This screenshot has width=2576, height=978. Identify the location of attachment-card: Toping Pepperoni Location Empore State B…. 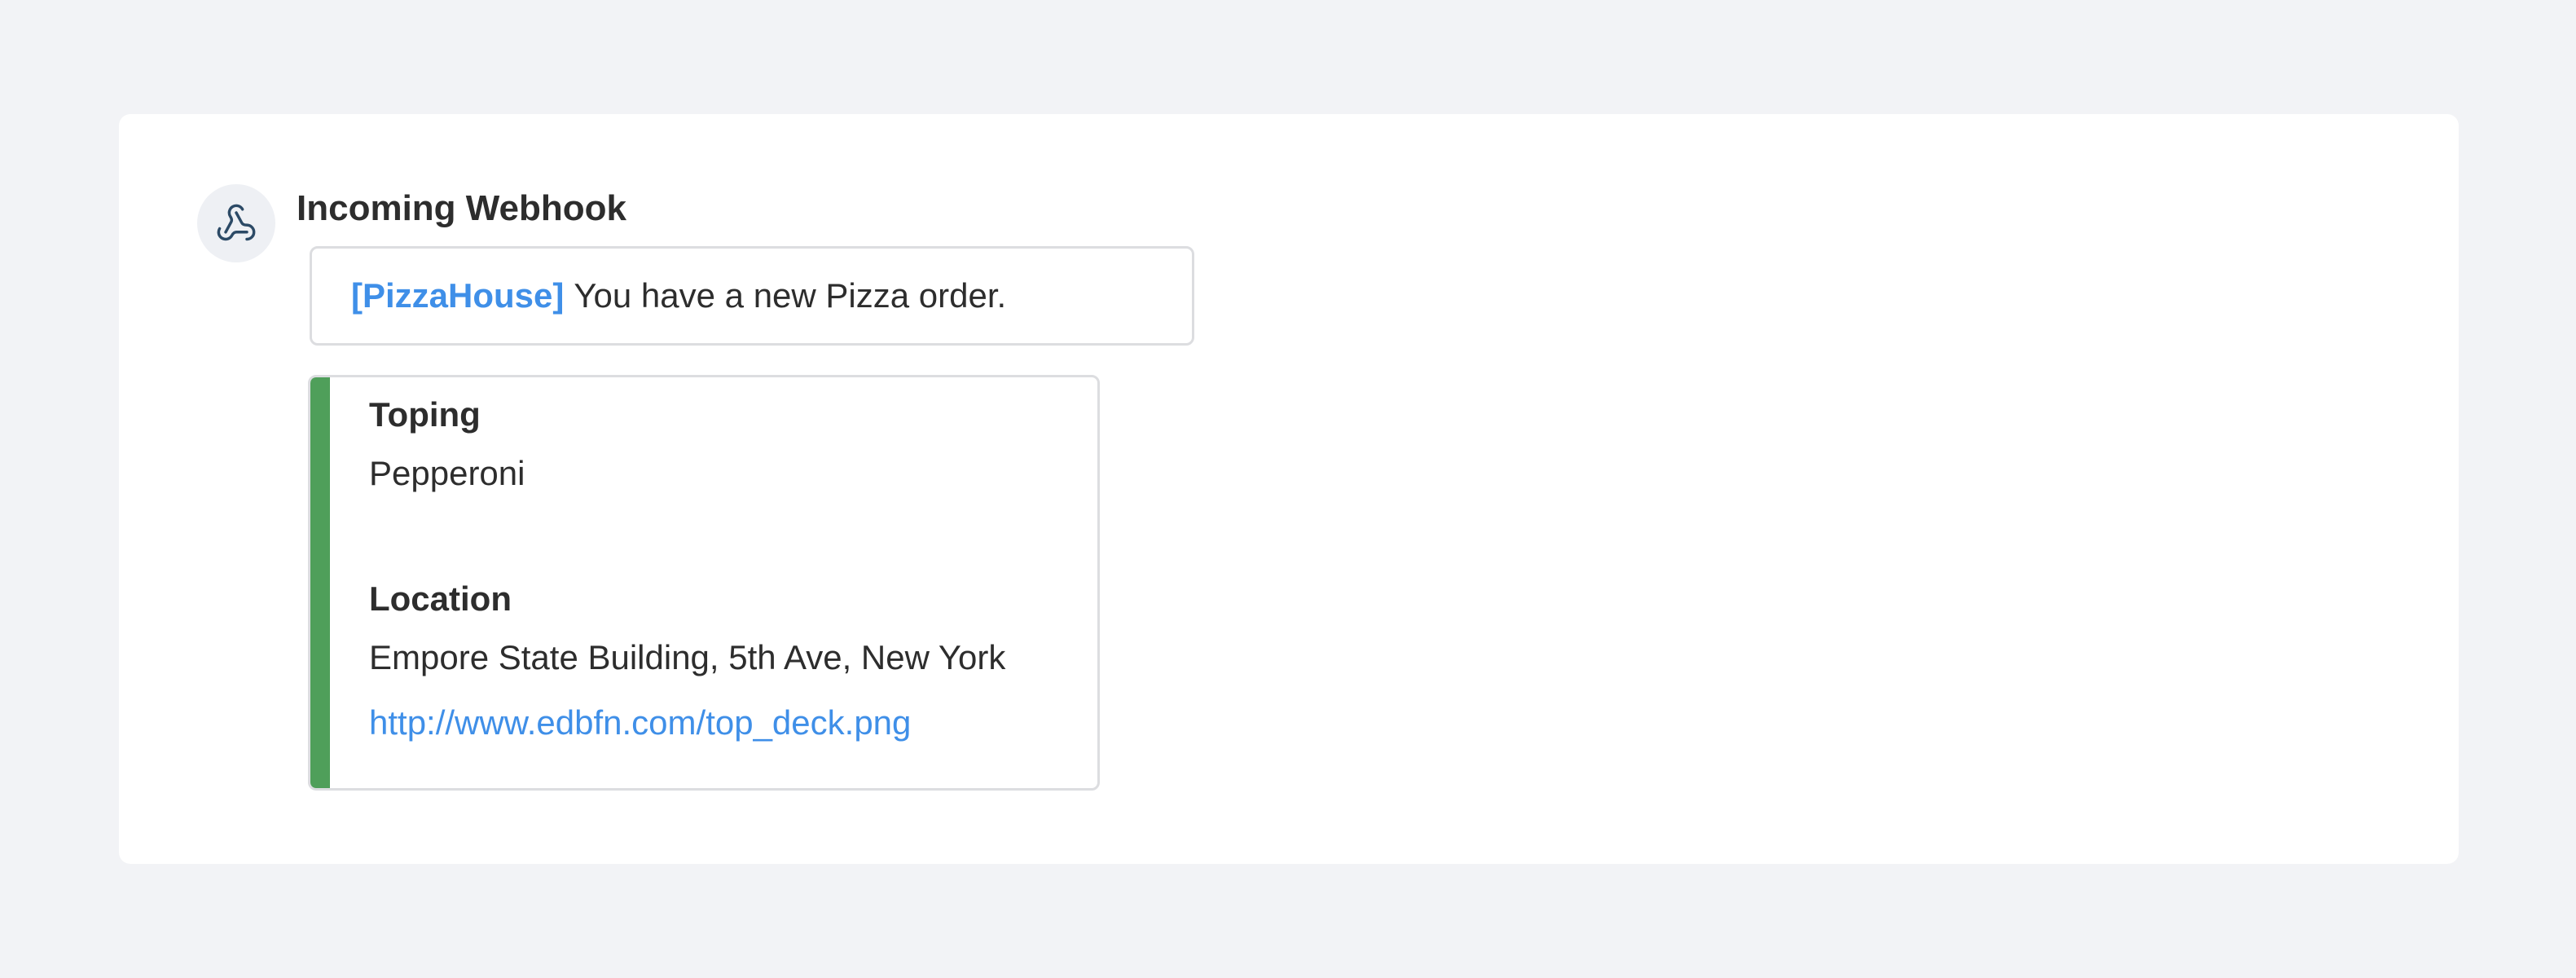
(704, 583).